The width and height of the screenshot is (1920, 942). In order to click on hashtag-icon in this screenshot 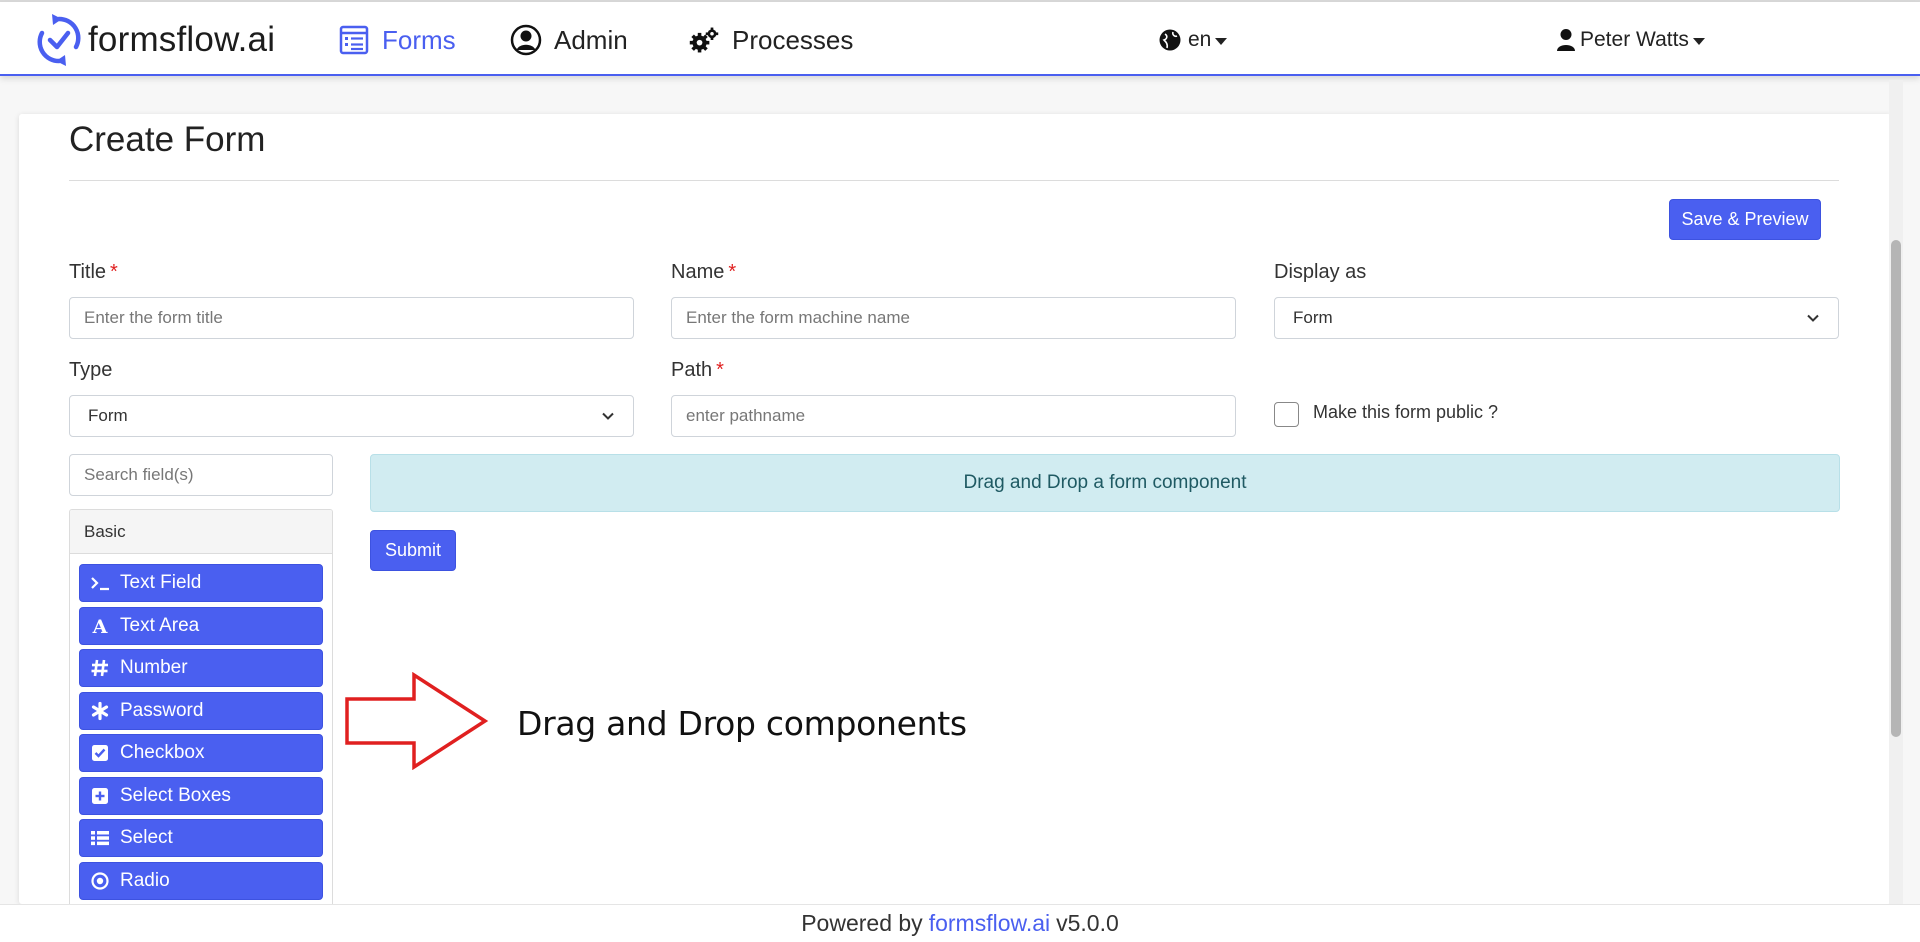, I will do `click(99, 668)`.